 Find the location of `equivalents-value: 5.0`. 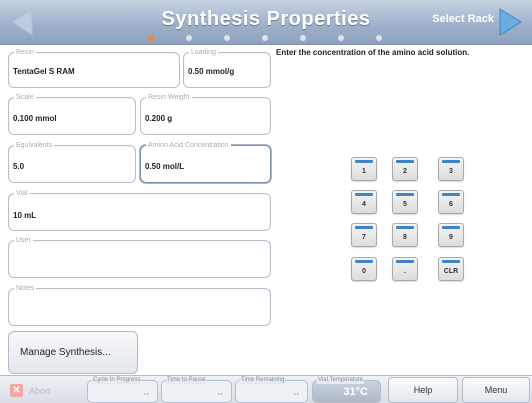

equivalents-value: 5.0 is located at coordinates (19, 166).